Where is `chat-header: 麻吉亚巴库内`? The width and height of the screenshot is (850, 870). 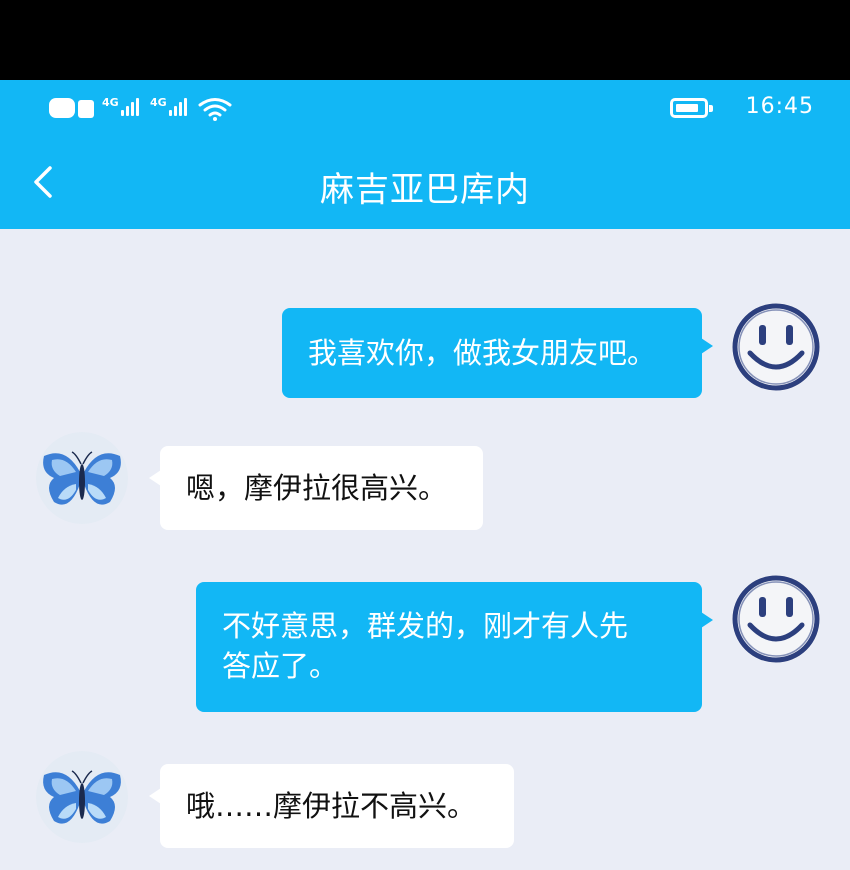
chat-header: 麻吉亚巴库内 is located at coordinates (425, 182).